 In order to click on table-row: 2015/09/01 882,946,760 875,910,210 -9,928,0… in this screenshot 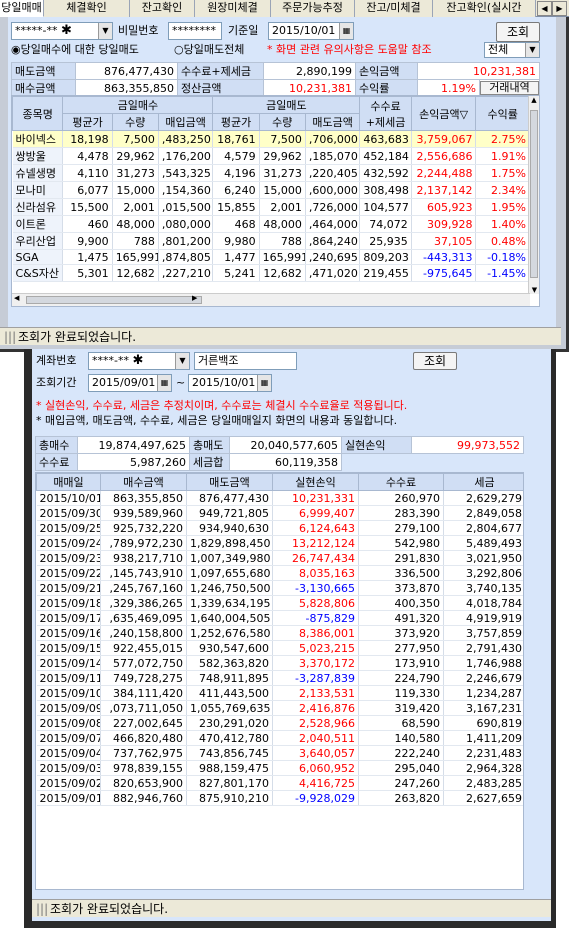, I will do `click(279, 798)`.